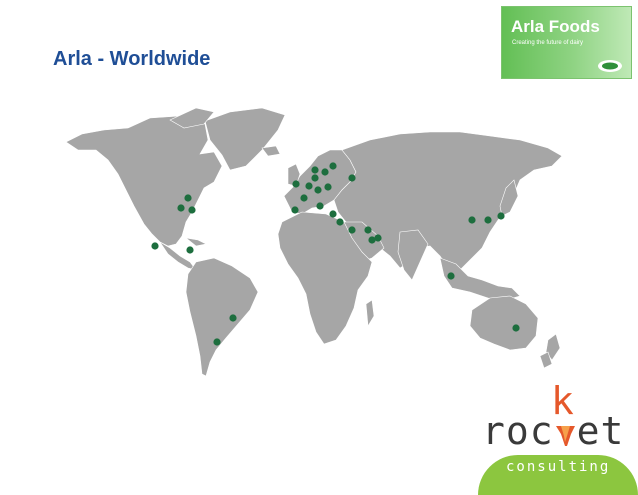 The image size is (638, 495). Describe the element at coordinates (217, 342) in the screenshot. I see `location-marker-argentina` at that location.